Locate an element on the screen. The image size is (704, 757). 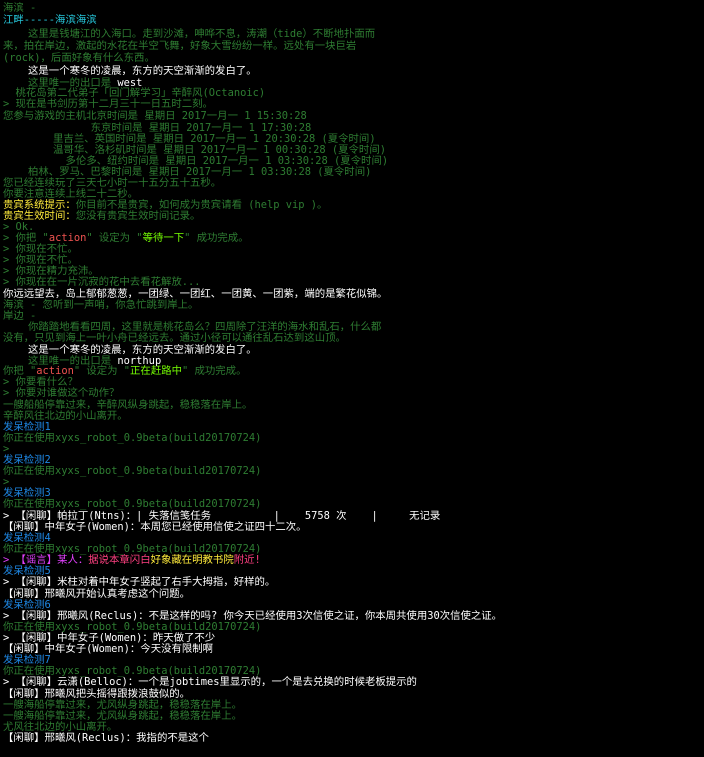
terminal-text-segment: > 现在是书剑历第十二月三十一日五时二刻。 is located at coordinates (108, 104).